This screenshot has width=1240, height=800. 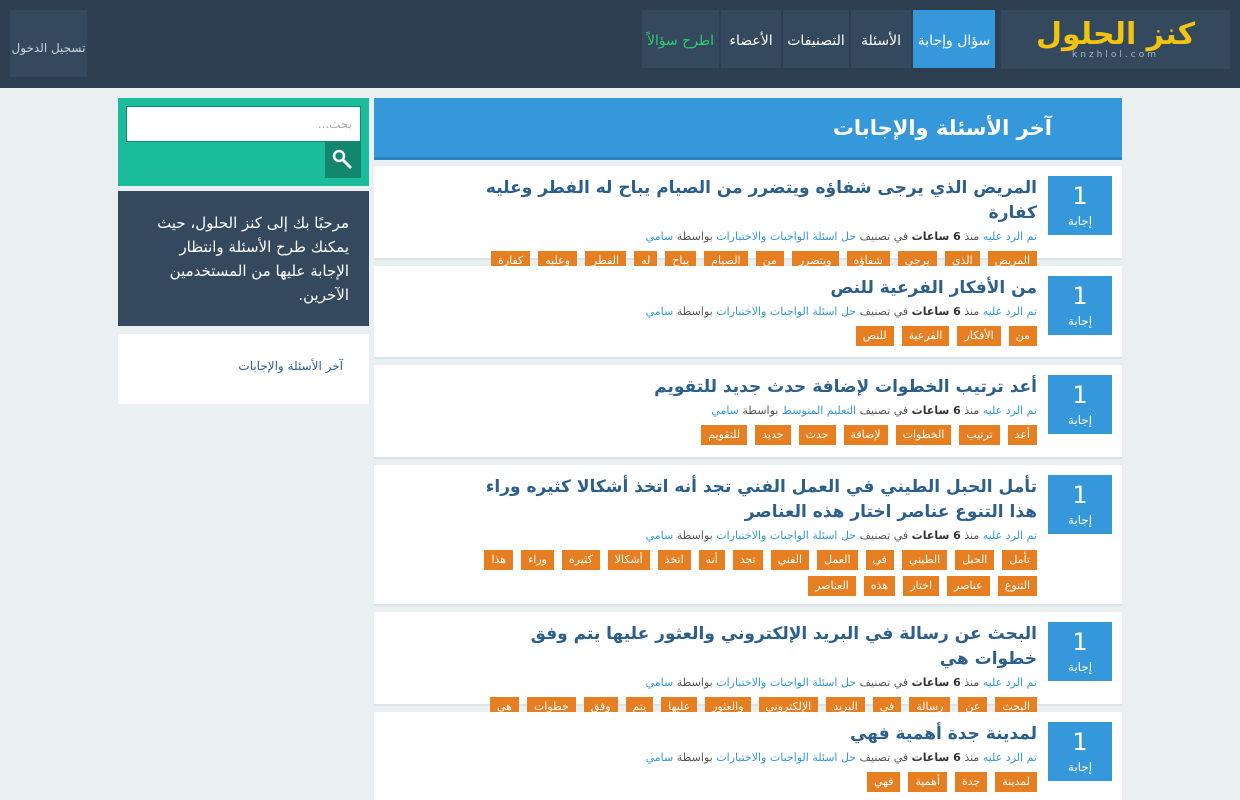 I want to click on nav-ask-label: اطرح سؤالاً, so click(x=680, y=40).